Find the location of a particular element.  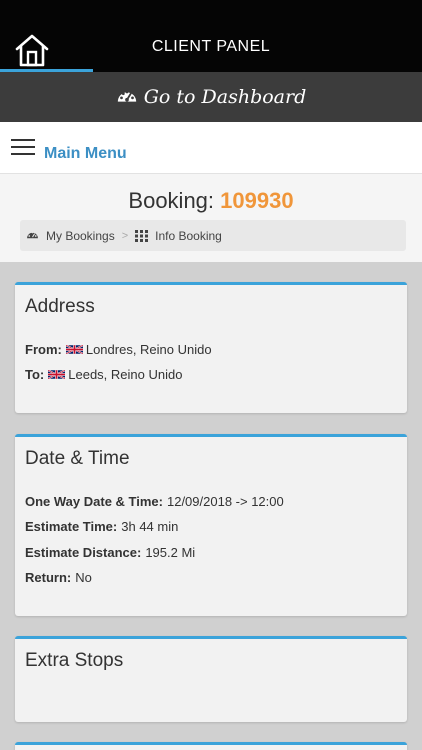

return-row: Return: No is located at coordinates (58, 577).